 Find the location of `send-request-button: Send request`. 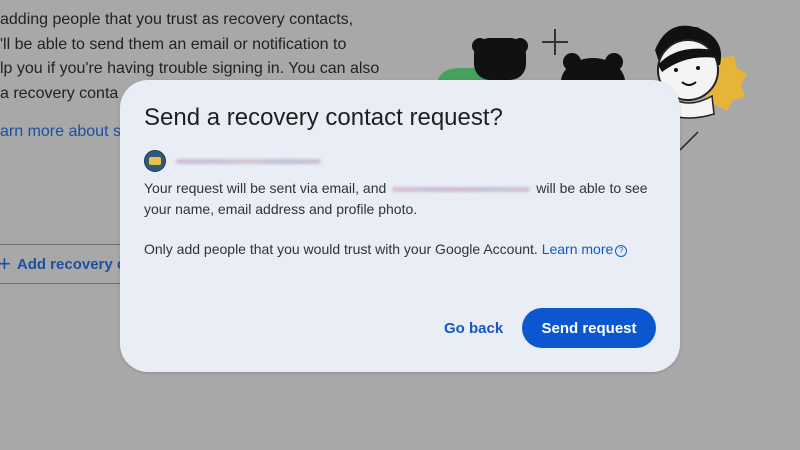

send-request-button: Send request is located at coordinates (589, 328).